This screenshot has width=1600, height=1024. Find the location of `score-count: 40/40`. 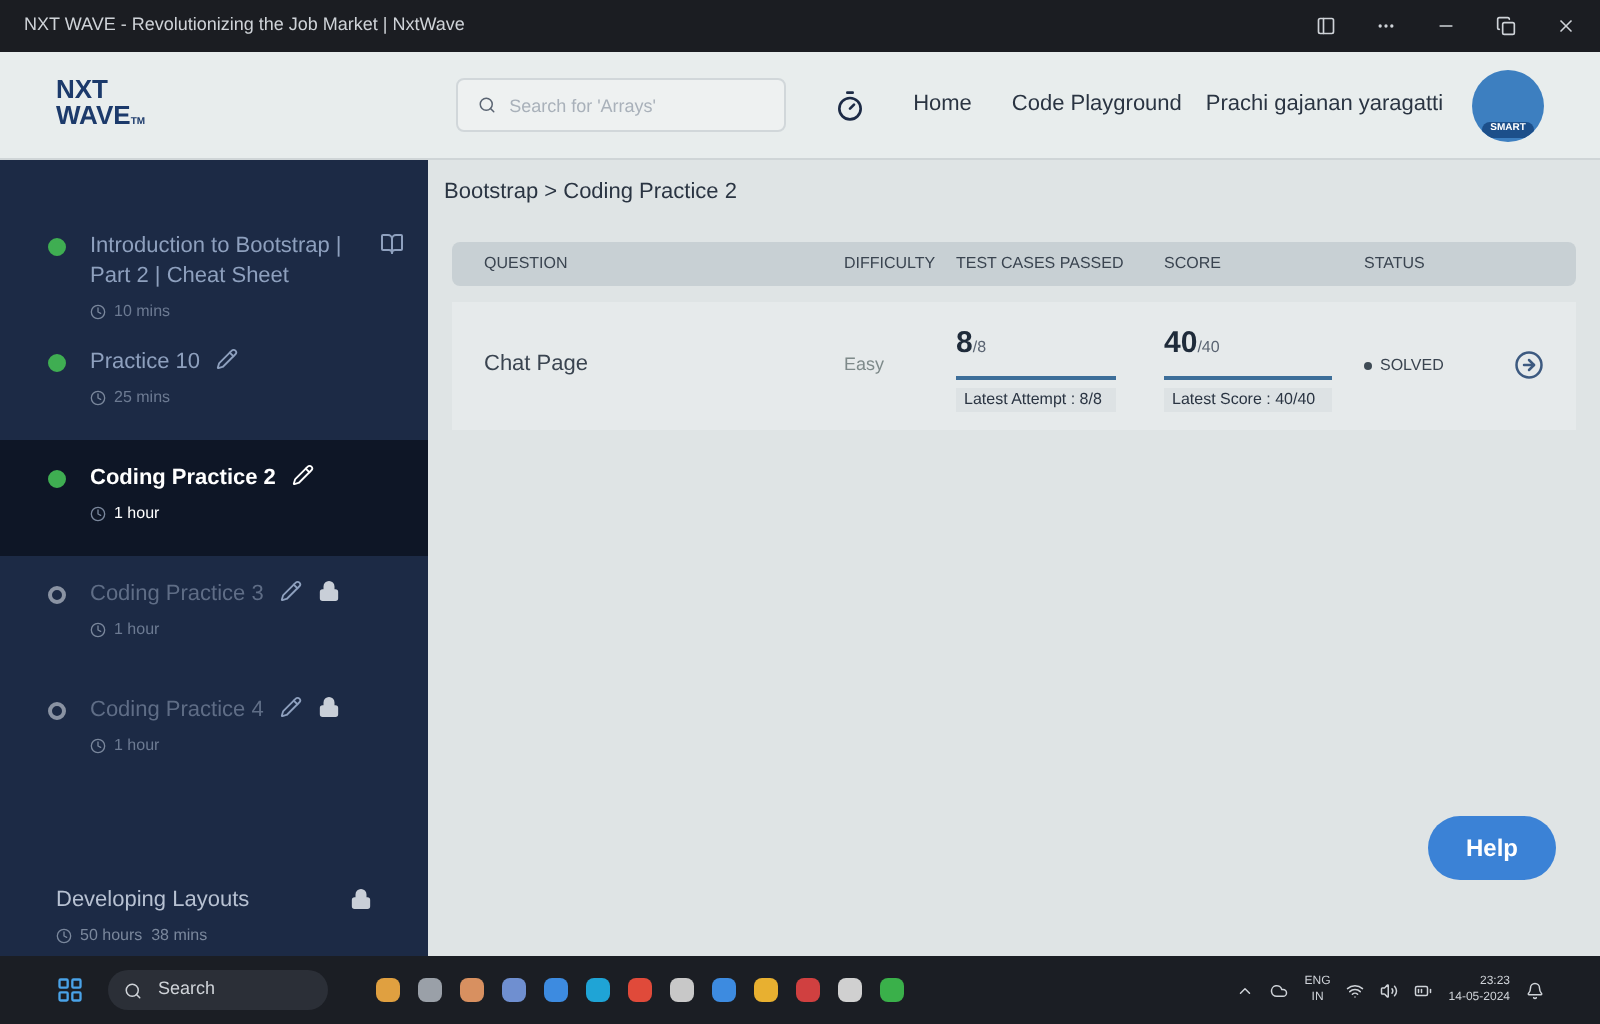

score-count: 40/40 is located at coordinates (1193, 343).